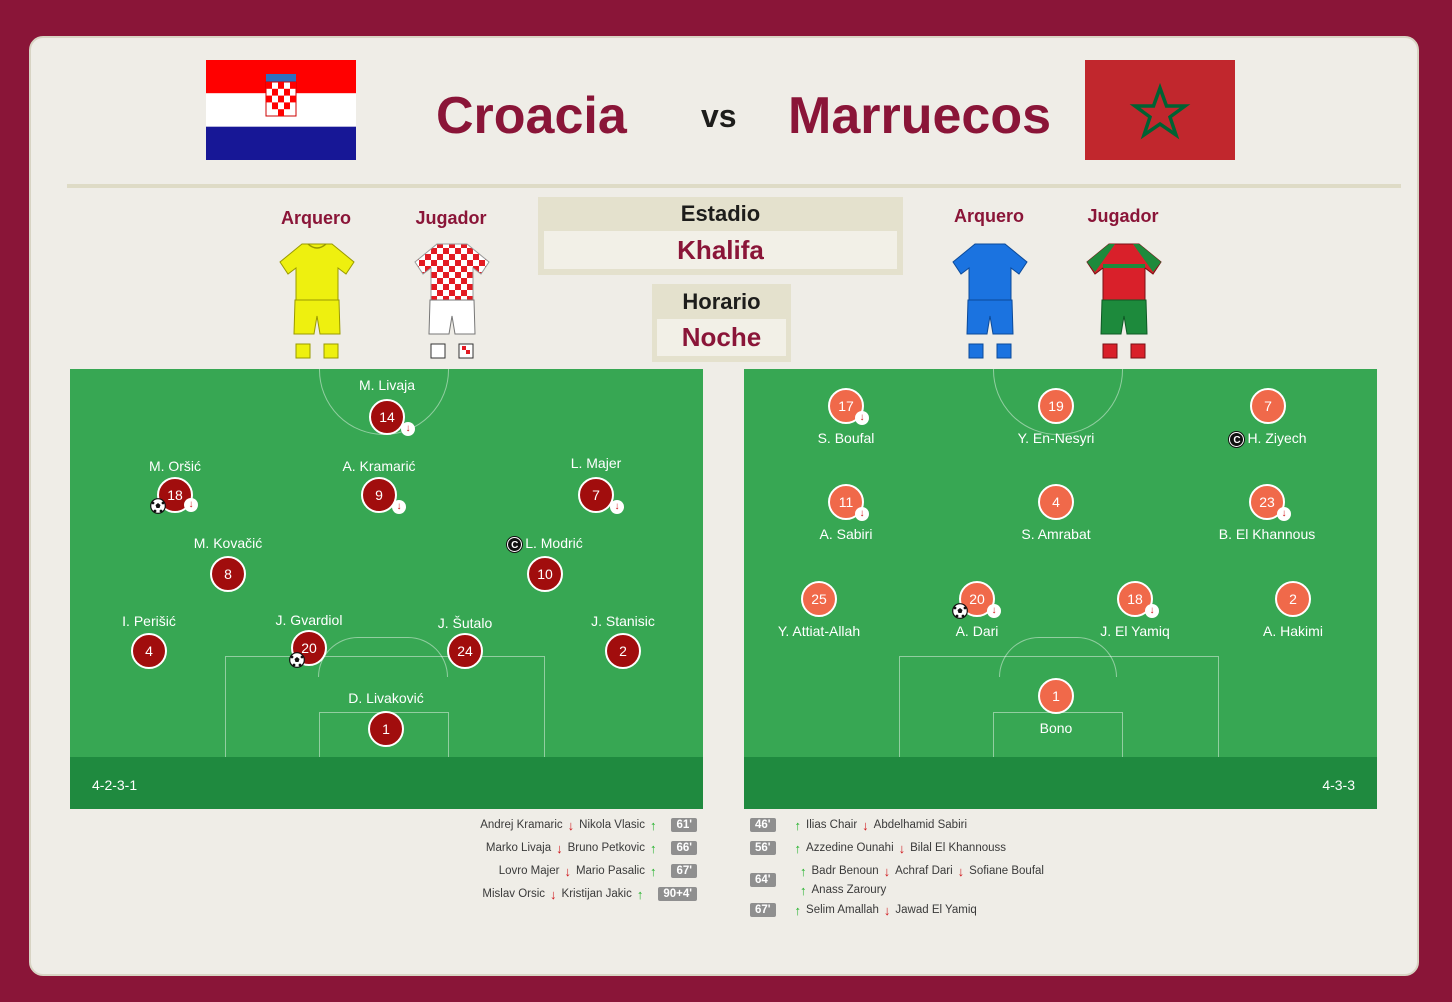  I want to click on sub-in-name: Azzedine Ounahi, so click(850, 848).